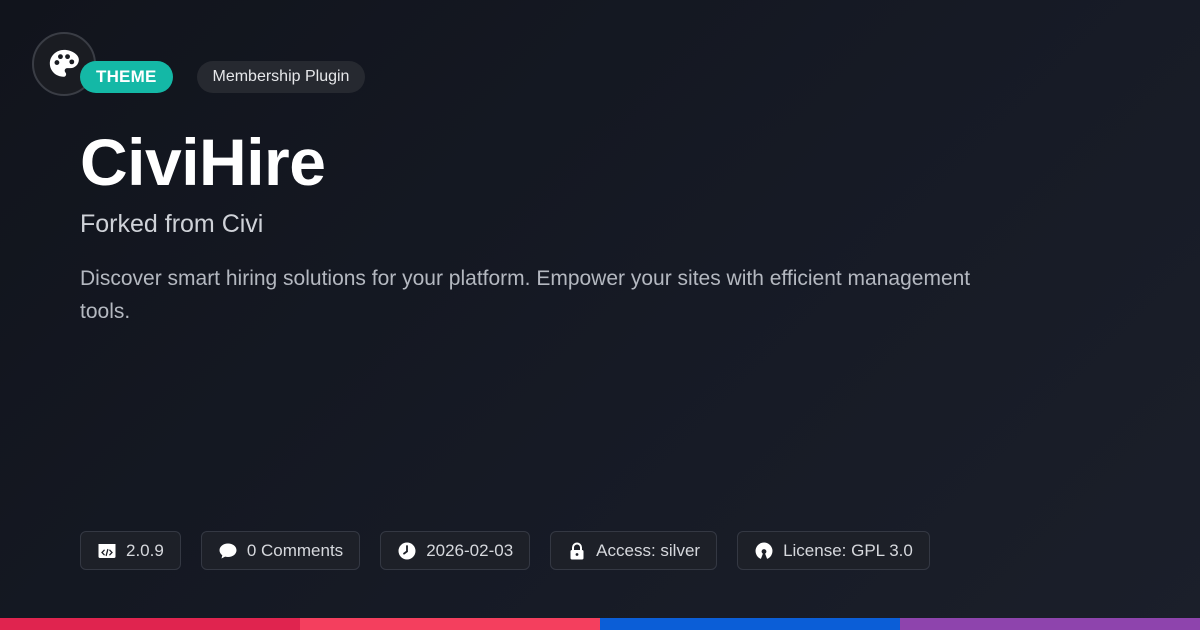 This screenshot has width=1200, height=630. I want to click on clock-icon, so click(407, 550).